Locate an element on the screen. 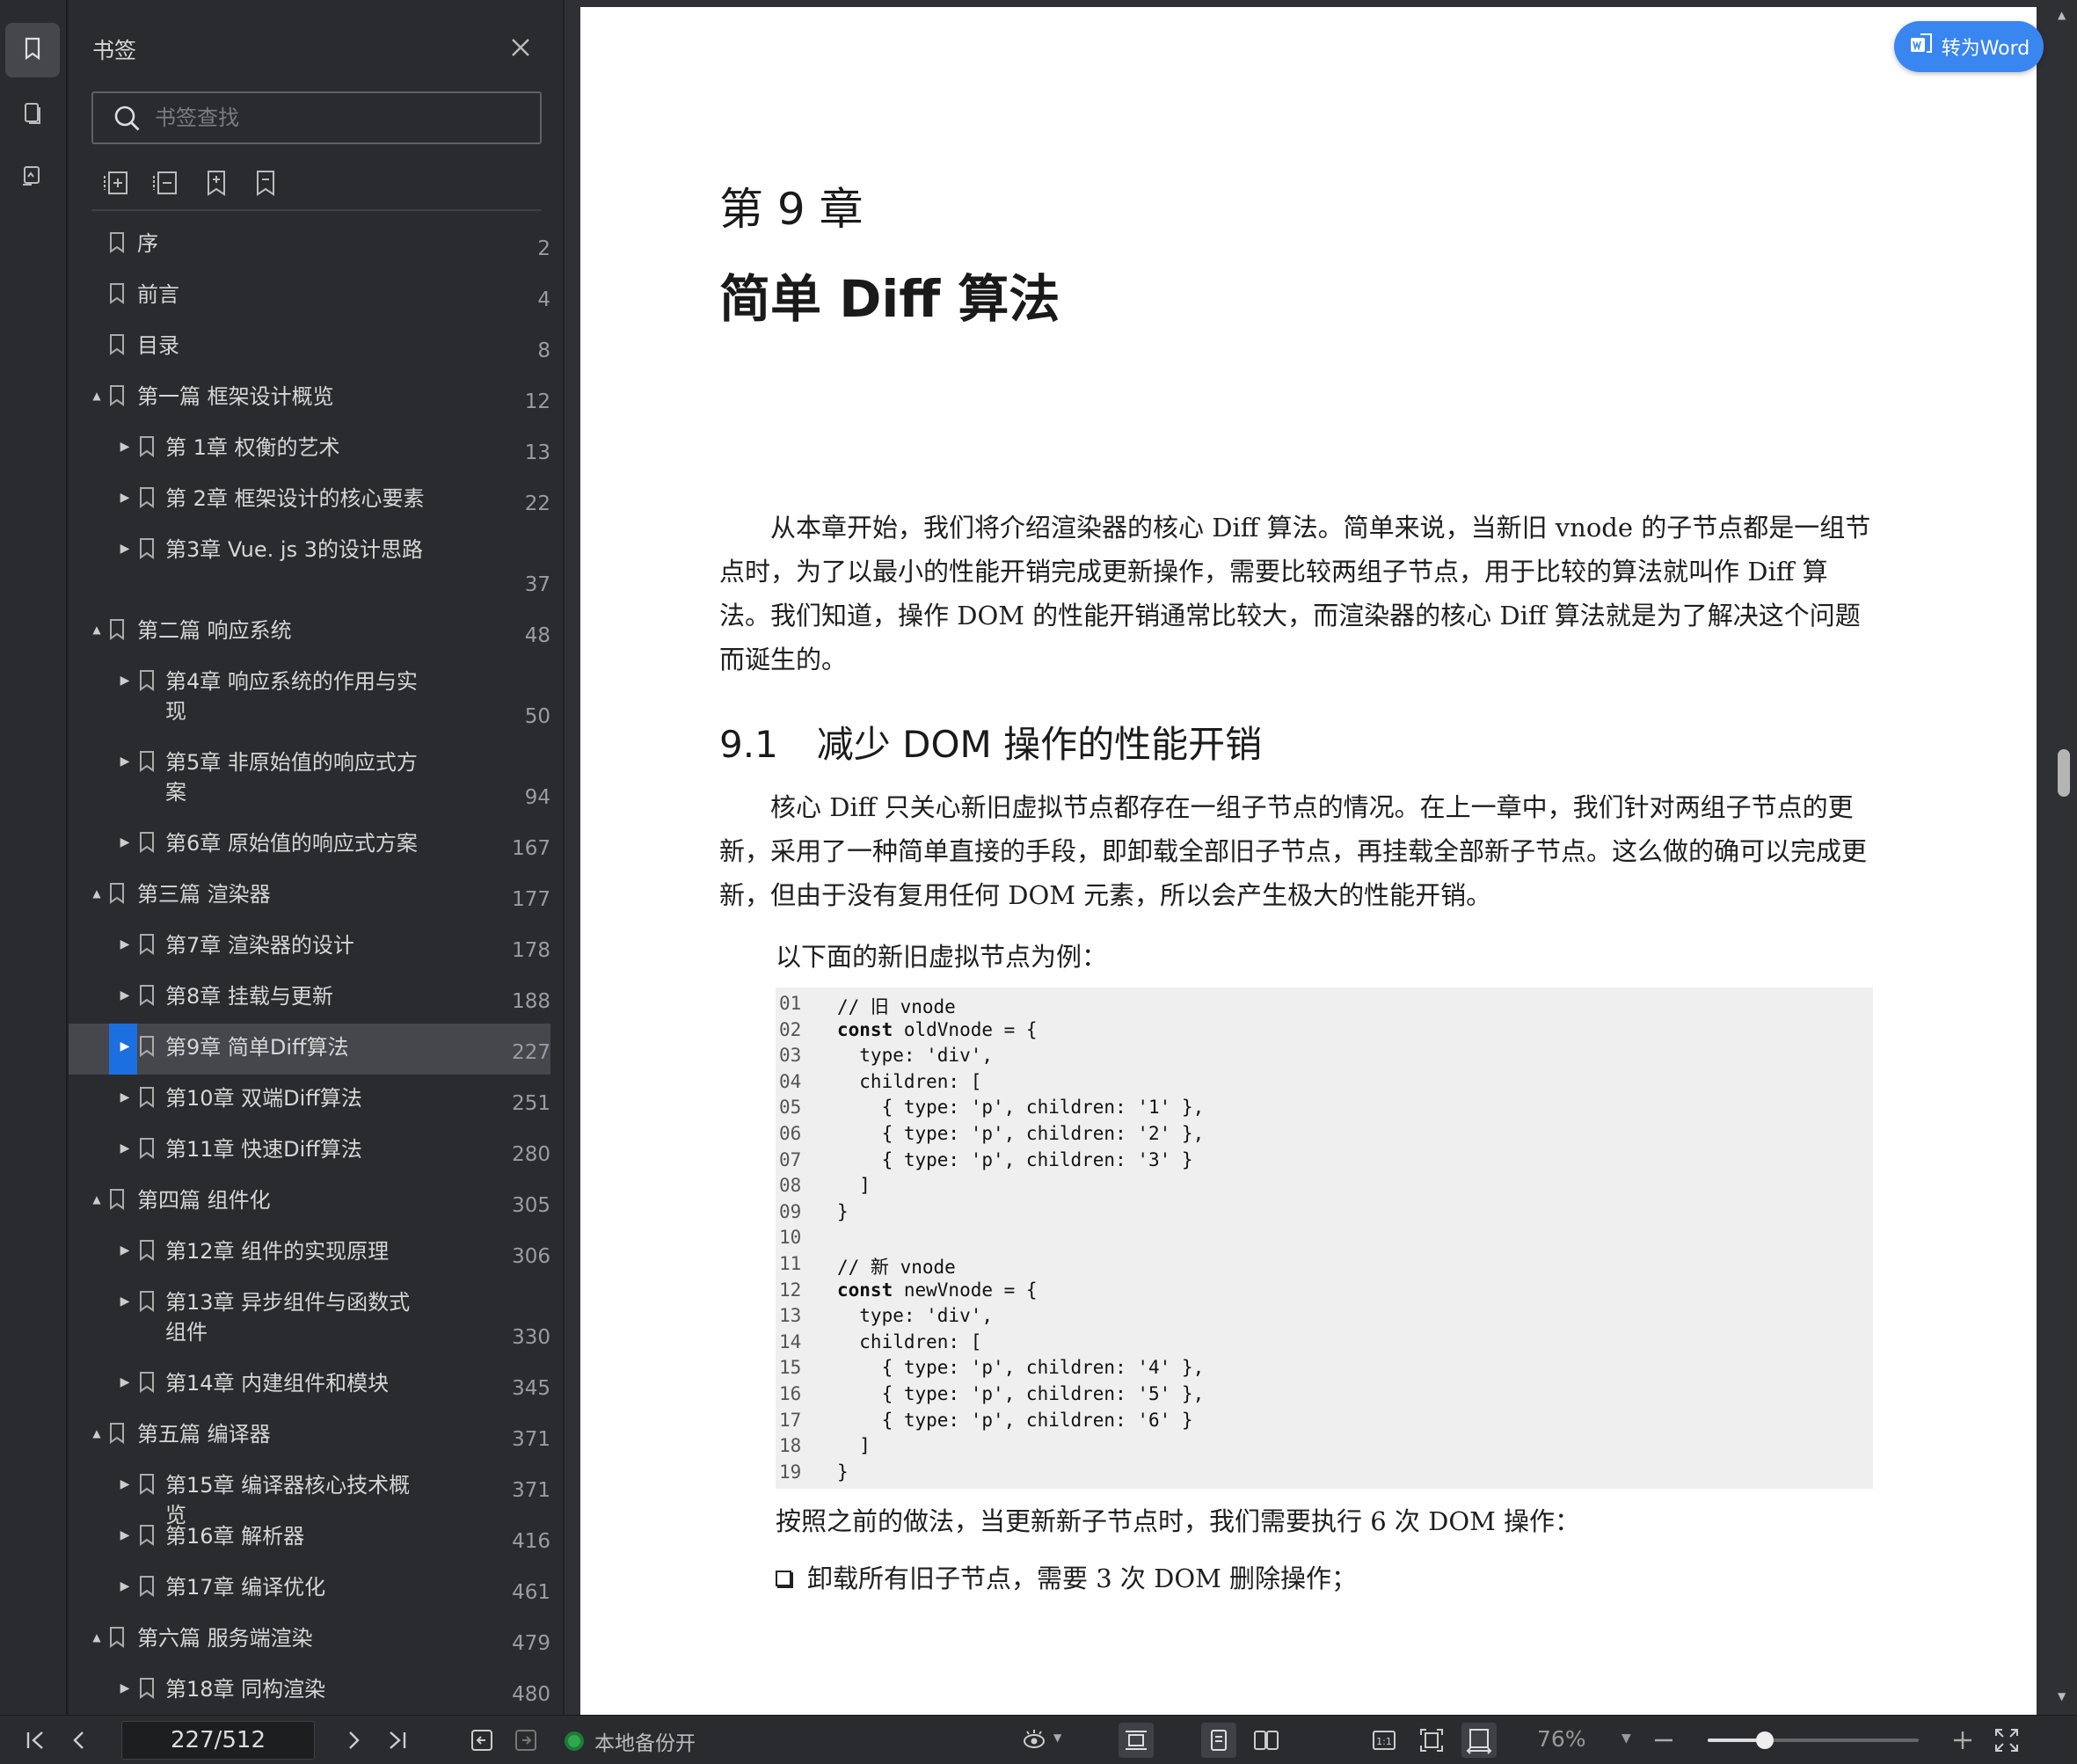 Image resolution: width=2077 pixels, height=1764 pixels. bookmark-item: ▶ 第13章 异步组件与函数式组件 330 is located at coordinates (309, 1319).